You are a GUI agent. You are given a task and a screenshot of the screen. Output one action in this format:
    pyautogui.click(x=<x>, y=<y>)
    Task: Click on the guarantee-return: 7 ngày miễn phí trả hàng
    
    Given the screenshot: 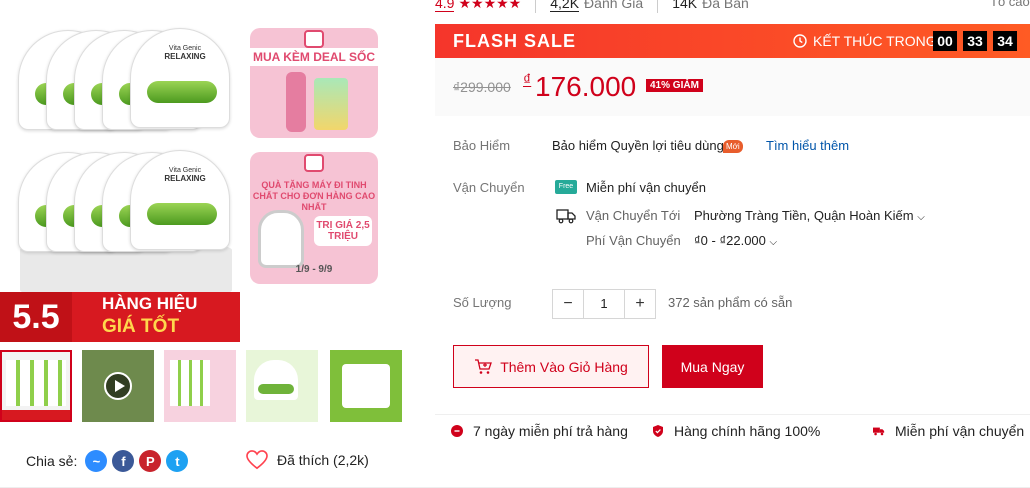 What is the action you would take?
    pyautogui.click(x=539, y=431)
    